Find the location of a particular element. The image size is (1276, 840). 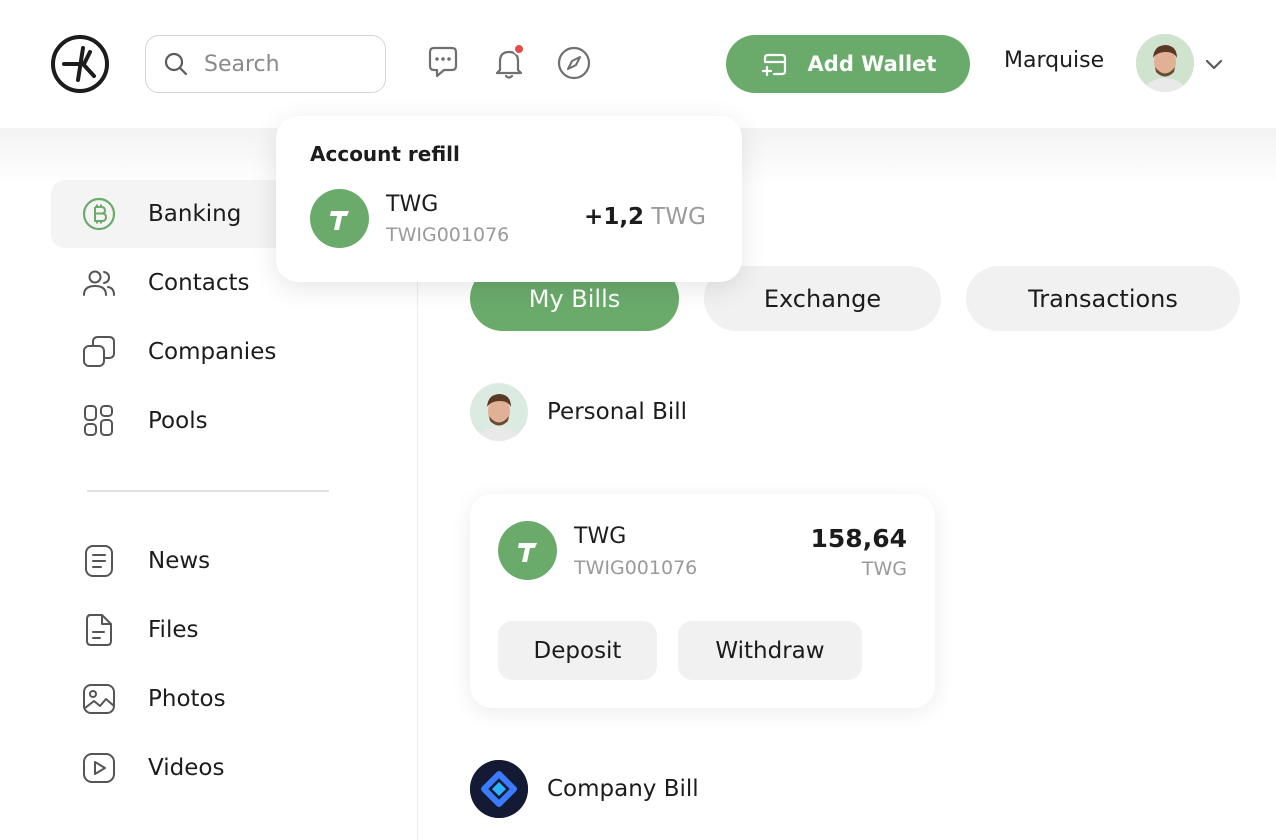

file-icon is located at coordinates (99, 630).